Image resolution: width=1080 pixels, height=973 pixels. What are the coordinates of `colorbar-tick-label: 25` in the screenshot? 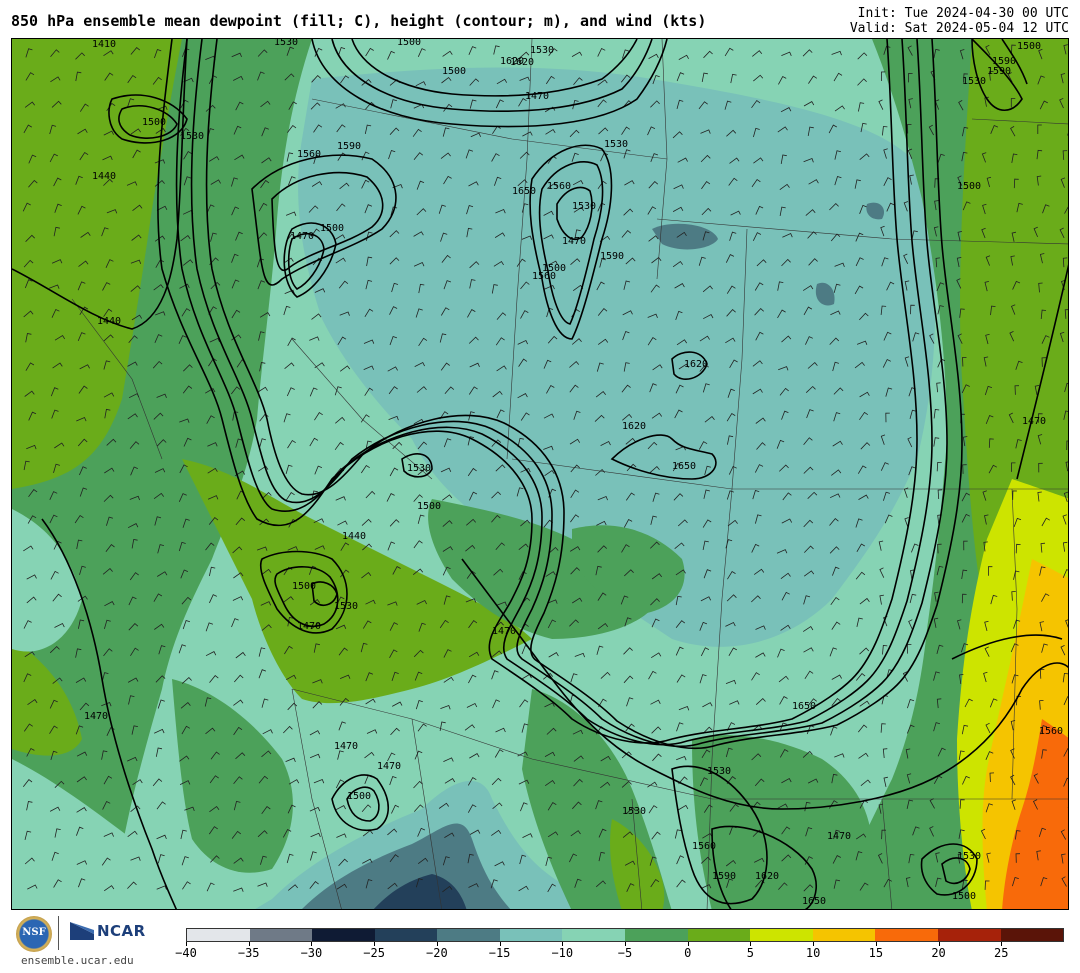 It's located at (1001, 953).